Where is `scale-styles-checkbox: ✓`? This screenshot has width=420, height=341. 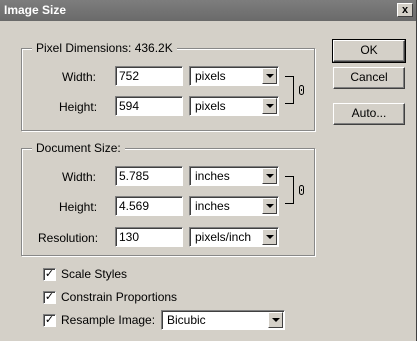 scale-styles-checkbox: ✓ is located at coordinates (49, 274).